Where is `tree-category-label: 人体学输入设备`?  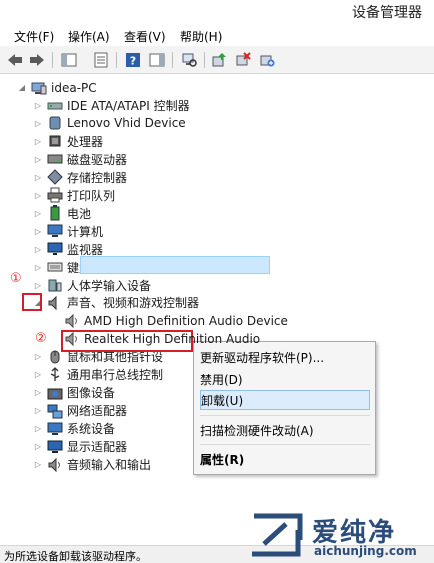
tree-category-label: 人体学输入设备 is located at coordinates (109, 285).